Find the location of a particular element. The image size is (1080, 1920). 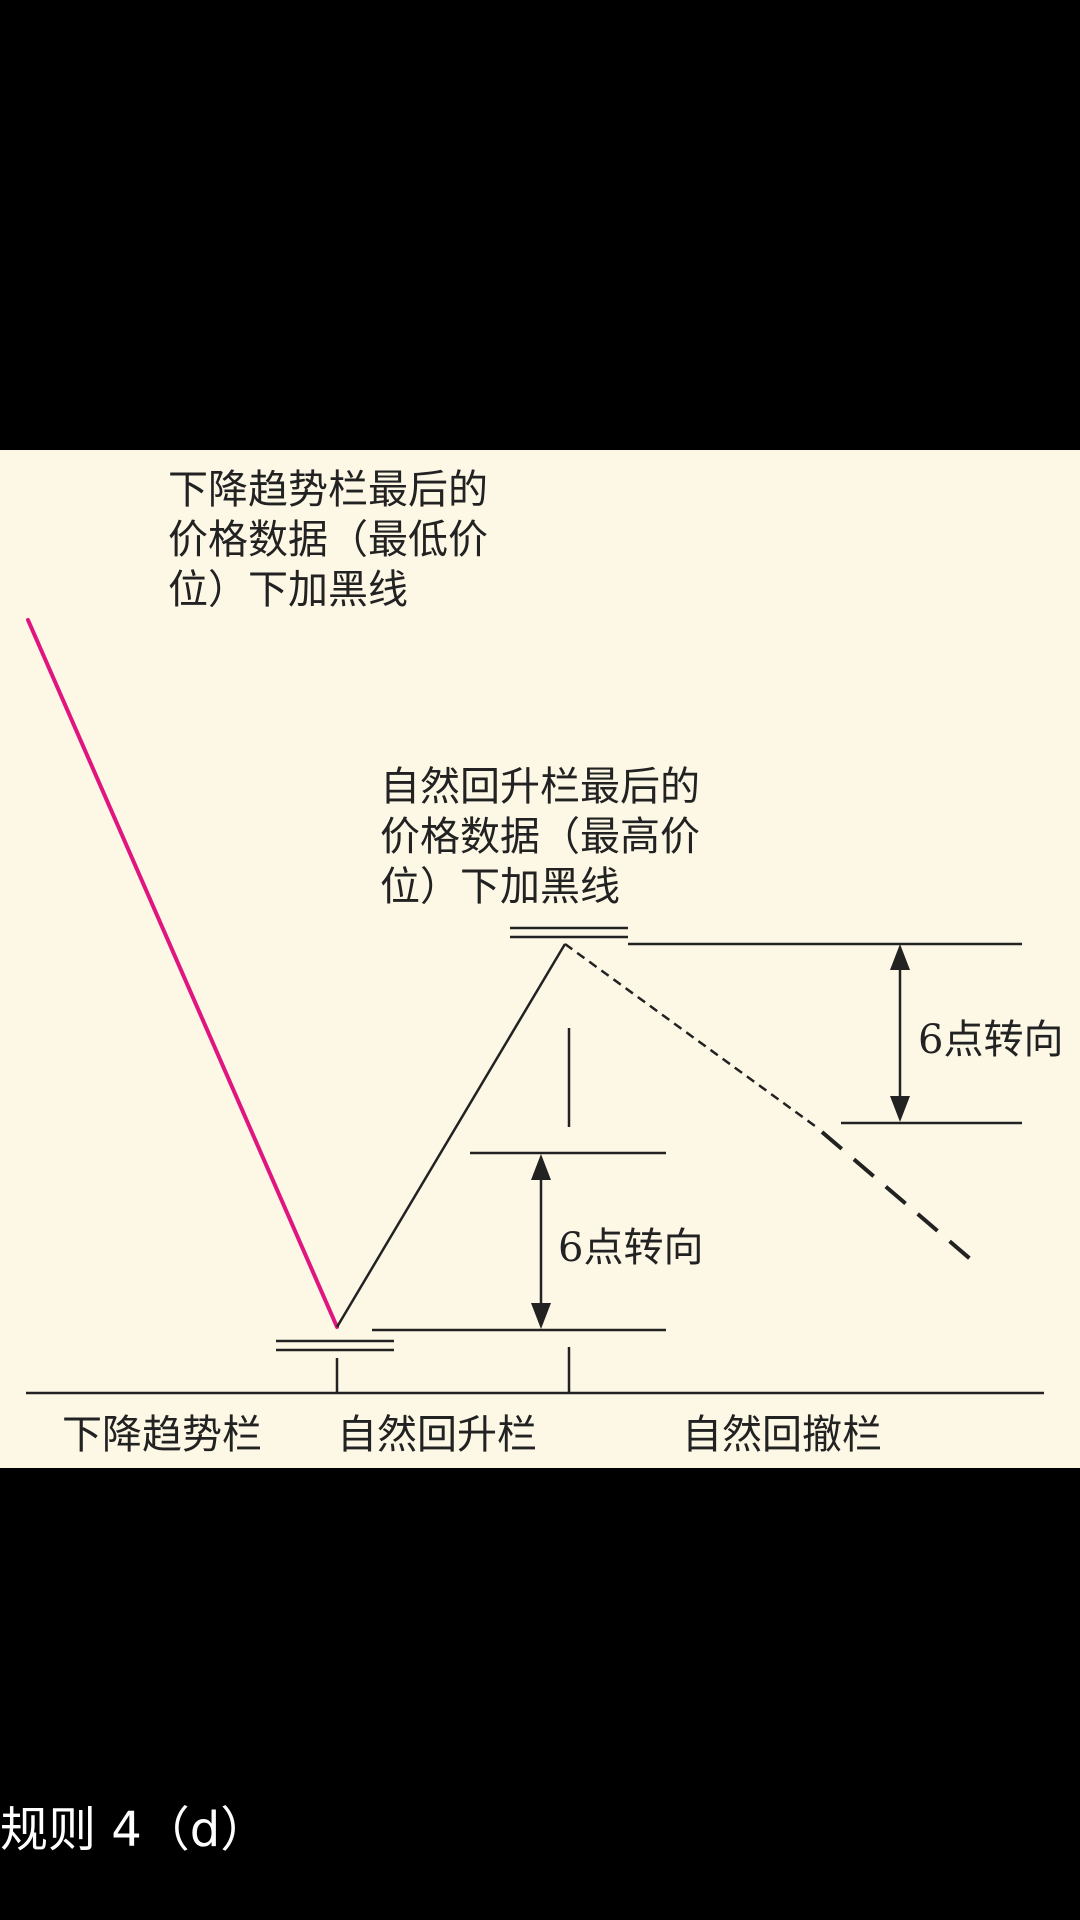

reaction-dashed-line-fine is located at coordinates (690, 1035).